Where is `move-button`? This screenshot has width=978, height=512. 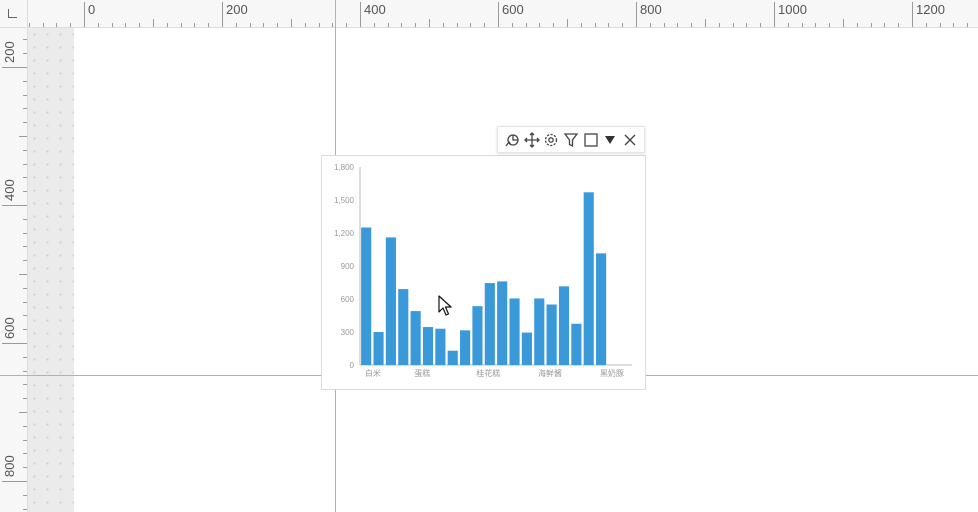
move-button is located at coordinates (532, 140).